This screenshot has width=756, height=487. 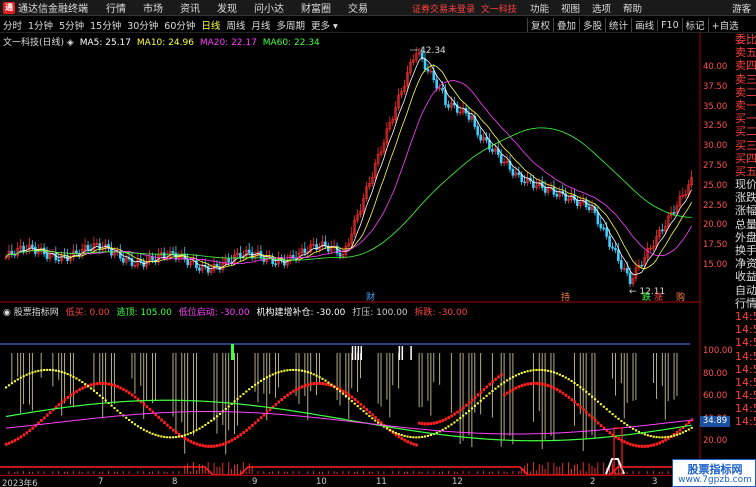 What do you see at coordinates (745, 105) in the screenshot?
I see `quote-field: 卖一` at bounding box center [745, 105].